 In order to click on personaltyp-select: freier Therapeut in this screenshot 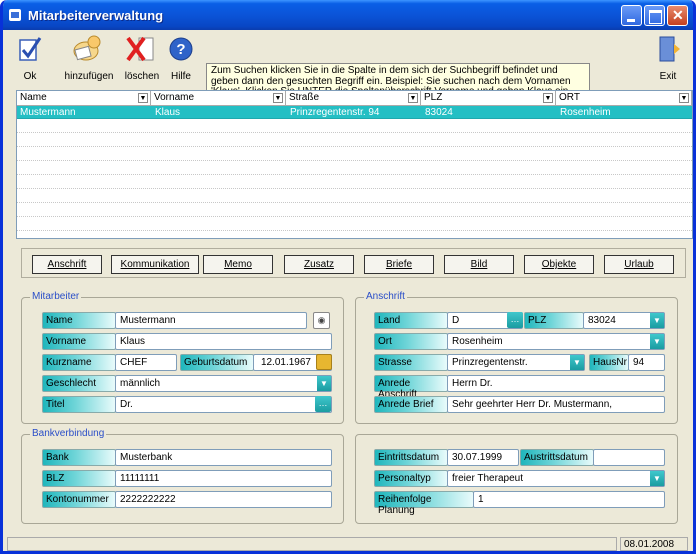, I will do `click(556, 478)`.